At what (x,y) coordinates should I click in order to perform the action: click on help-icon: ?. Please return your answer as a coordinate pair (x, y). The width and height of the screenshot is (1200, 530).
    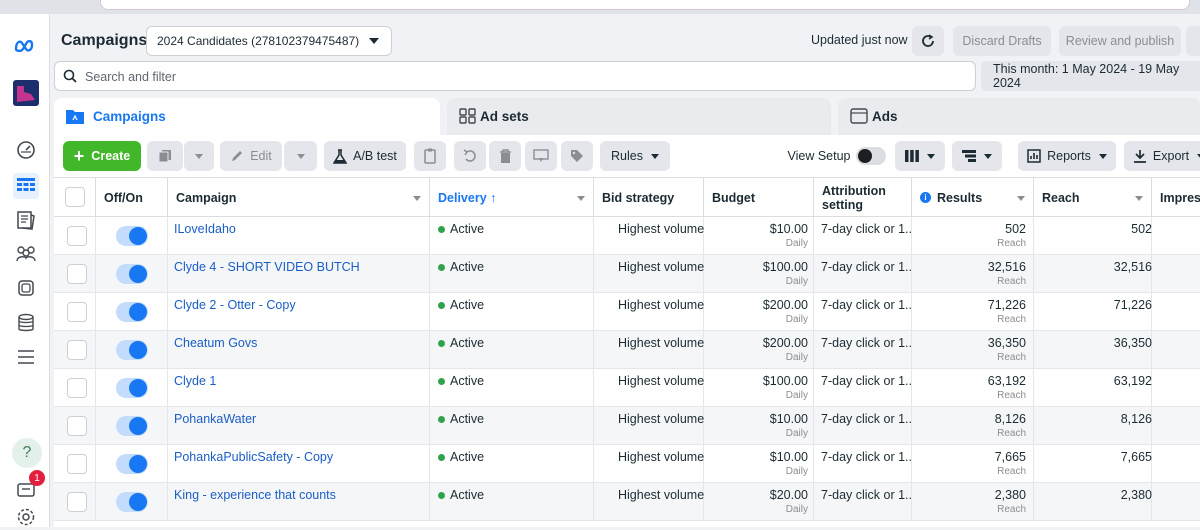
    Looking at the image, I should click on (27, 453).